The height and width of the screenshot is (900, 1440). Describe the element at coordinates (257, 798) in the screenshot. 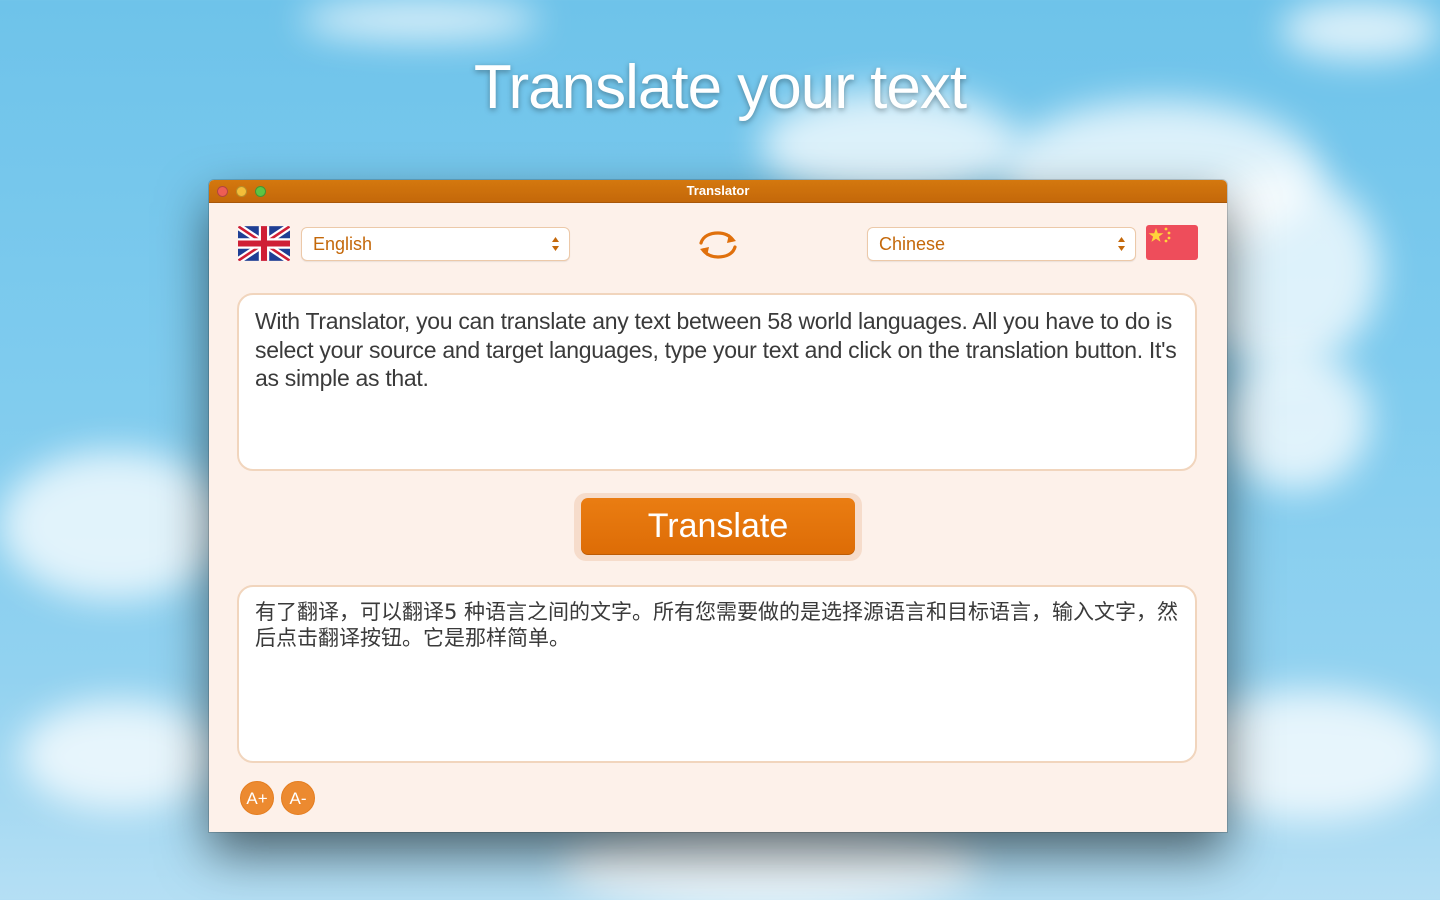

I see `increase-font-button: A+` at that location.